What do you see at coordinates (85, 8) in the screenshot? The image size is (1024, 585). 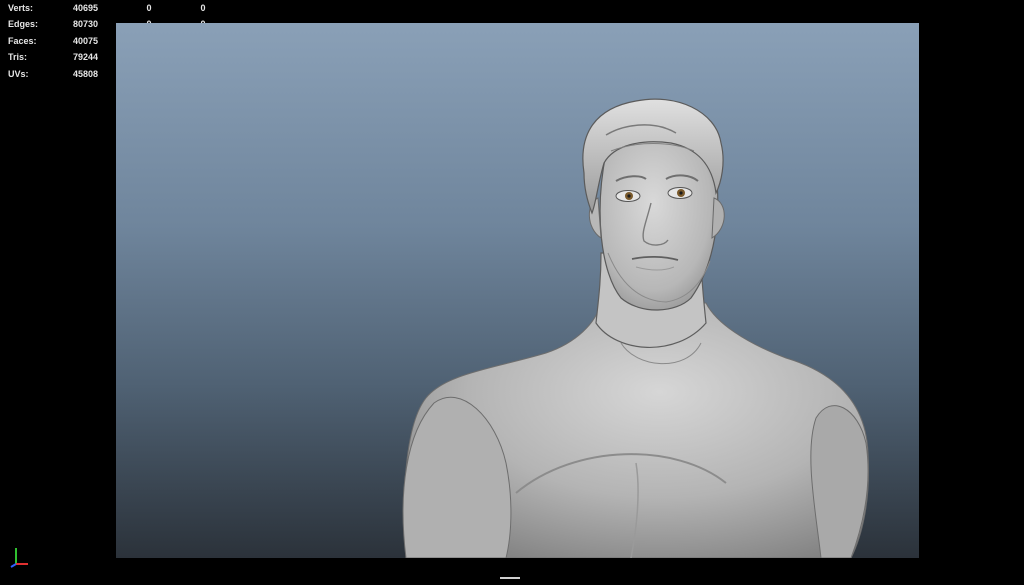 I see `hud-total: 40695` at bounding box center [85, 8].